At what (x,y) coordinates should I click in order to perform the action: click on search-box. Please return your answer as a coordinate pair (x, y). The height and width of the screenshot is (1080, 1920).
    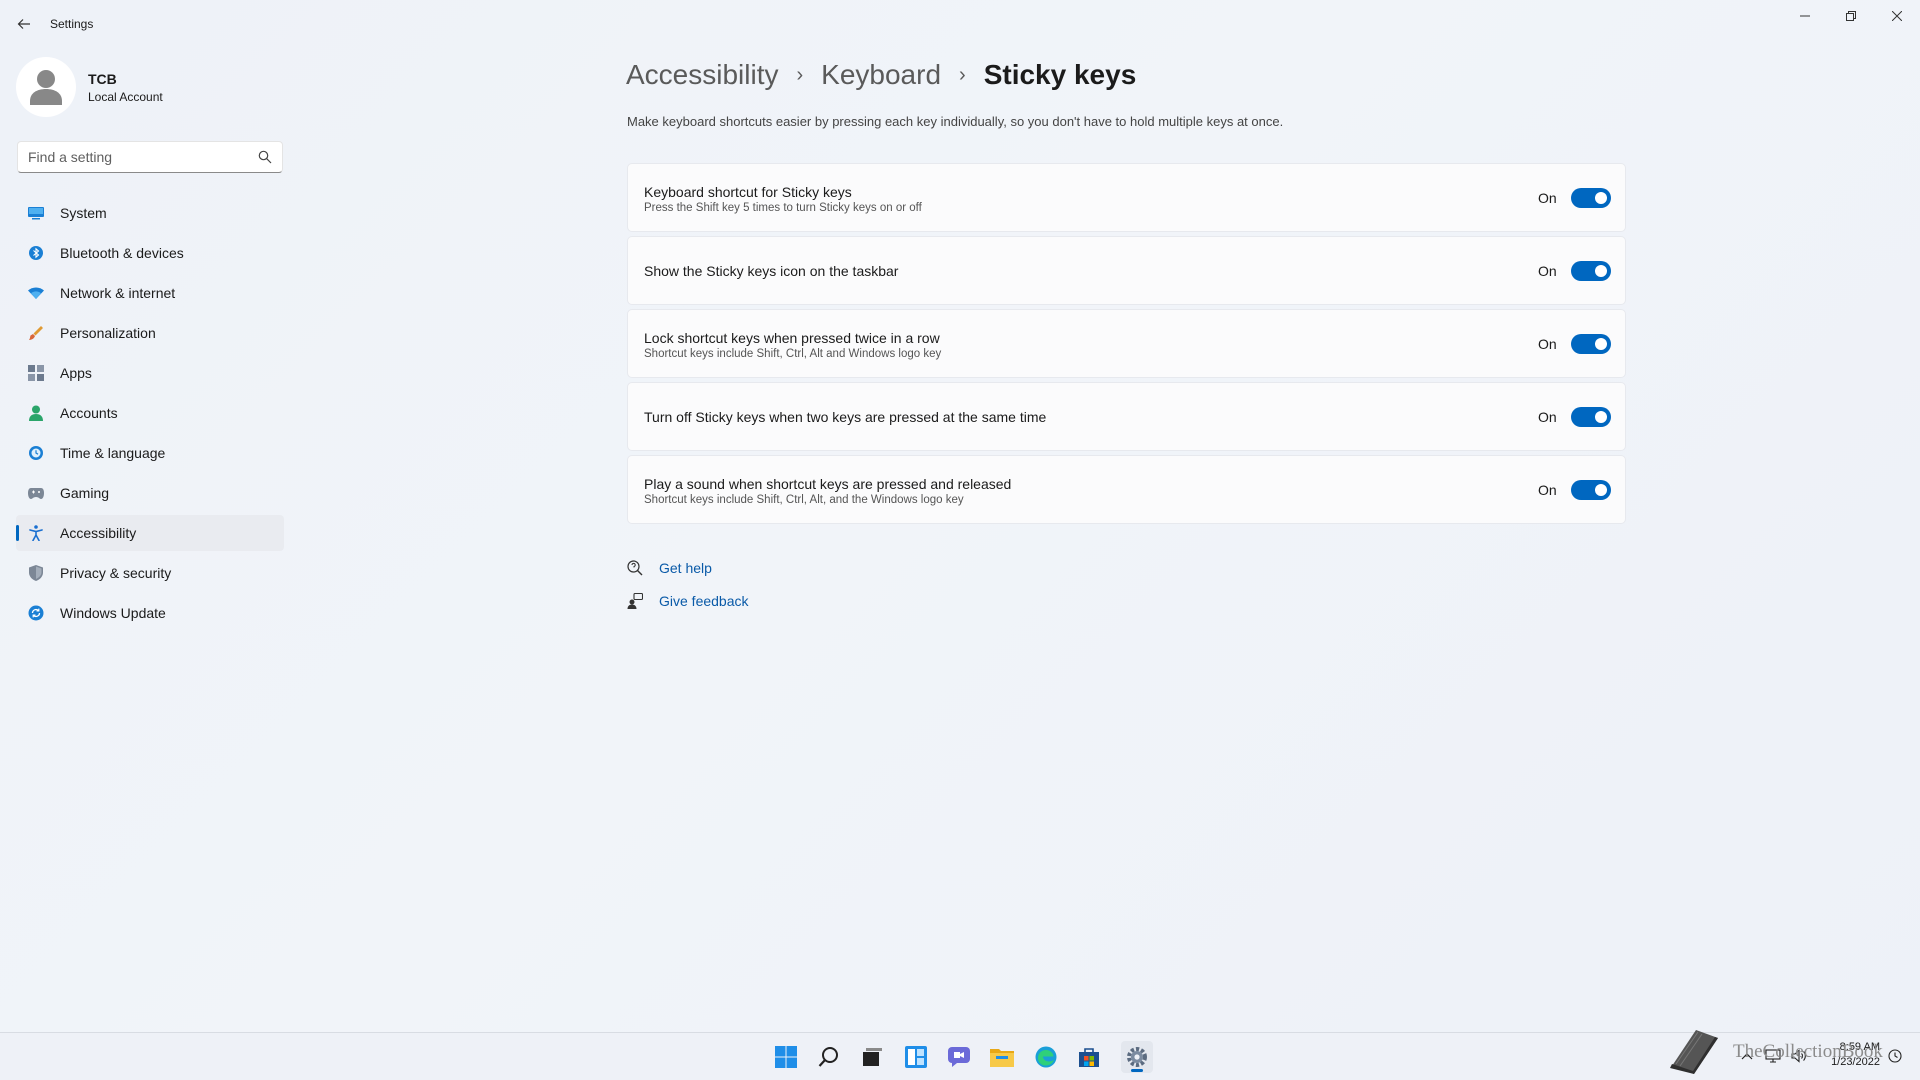
    Looking at the image, I should click on (150, 157).